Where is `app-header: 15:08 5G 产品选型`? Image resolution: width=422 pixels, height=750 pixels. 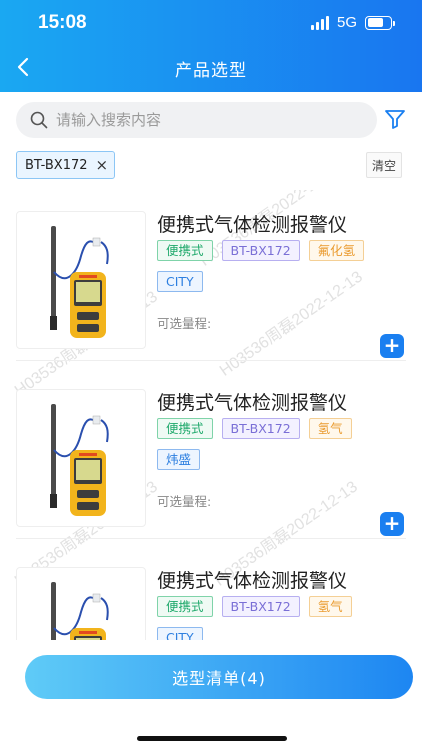 app-header: 15:08 5G 产品选型 is located at coordinates (211, 46).